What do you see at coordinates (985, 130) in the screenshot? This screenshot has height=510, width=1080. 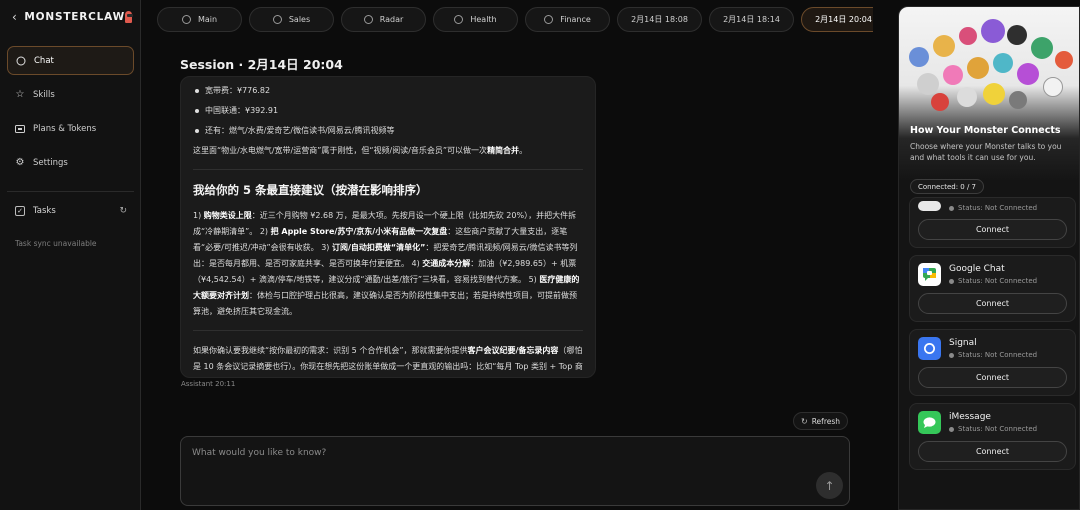 I see `panel-title: How Your Monster Connects` at bounding box center [985, 130].